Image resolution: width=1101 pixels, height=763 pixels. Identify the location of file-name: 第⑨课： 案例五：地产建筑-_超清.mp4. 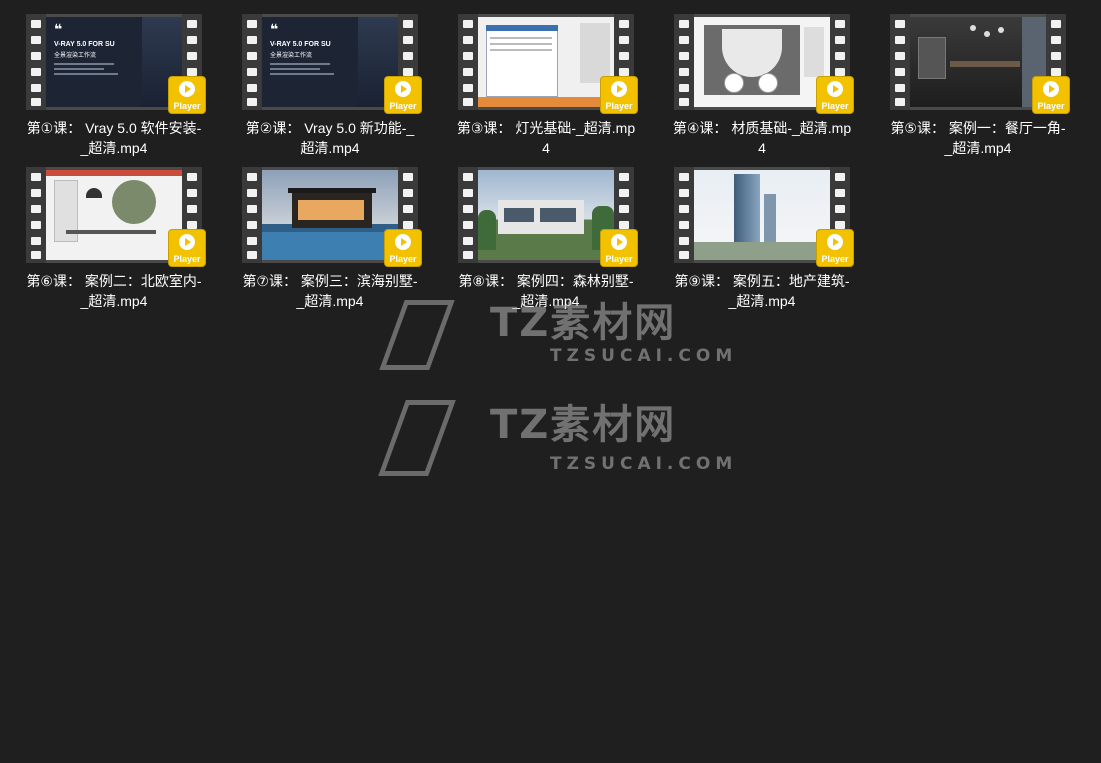
(762, 291).